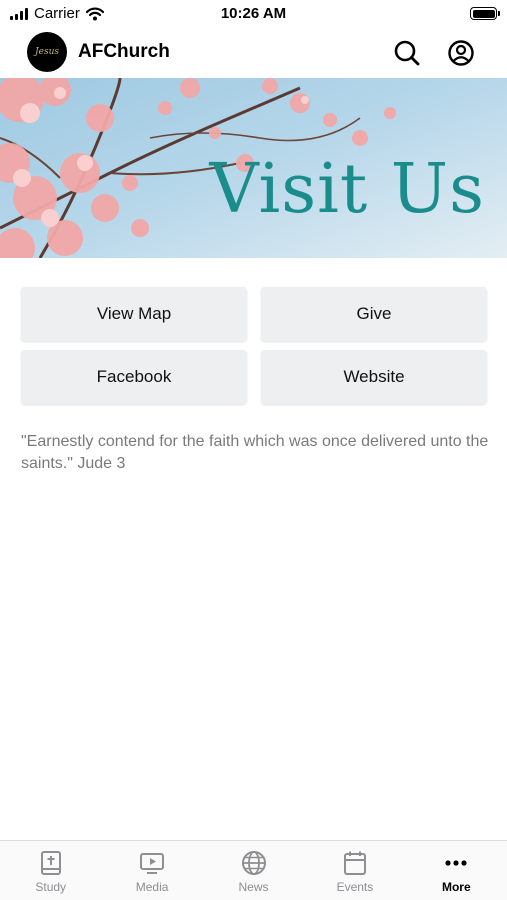 This screenshot has height=900, width=507. What do you see at coordinates (124, 51) in the screenshot?
I see `app-title: AFChurch` at bounding box center [124, 51].